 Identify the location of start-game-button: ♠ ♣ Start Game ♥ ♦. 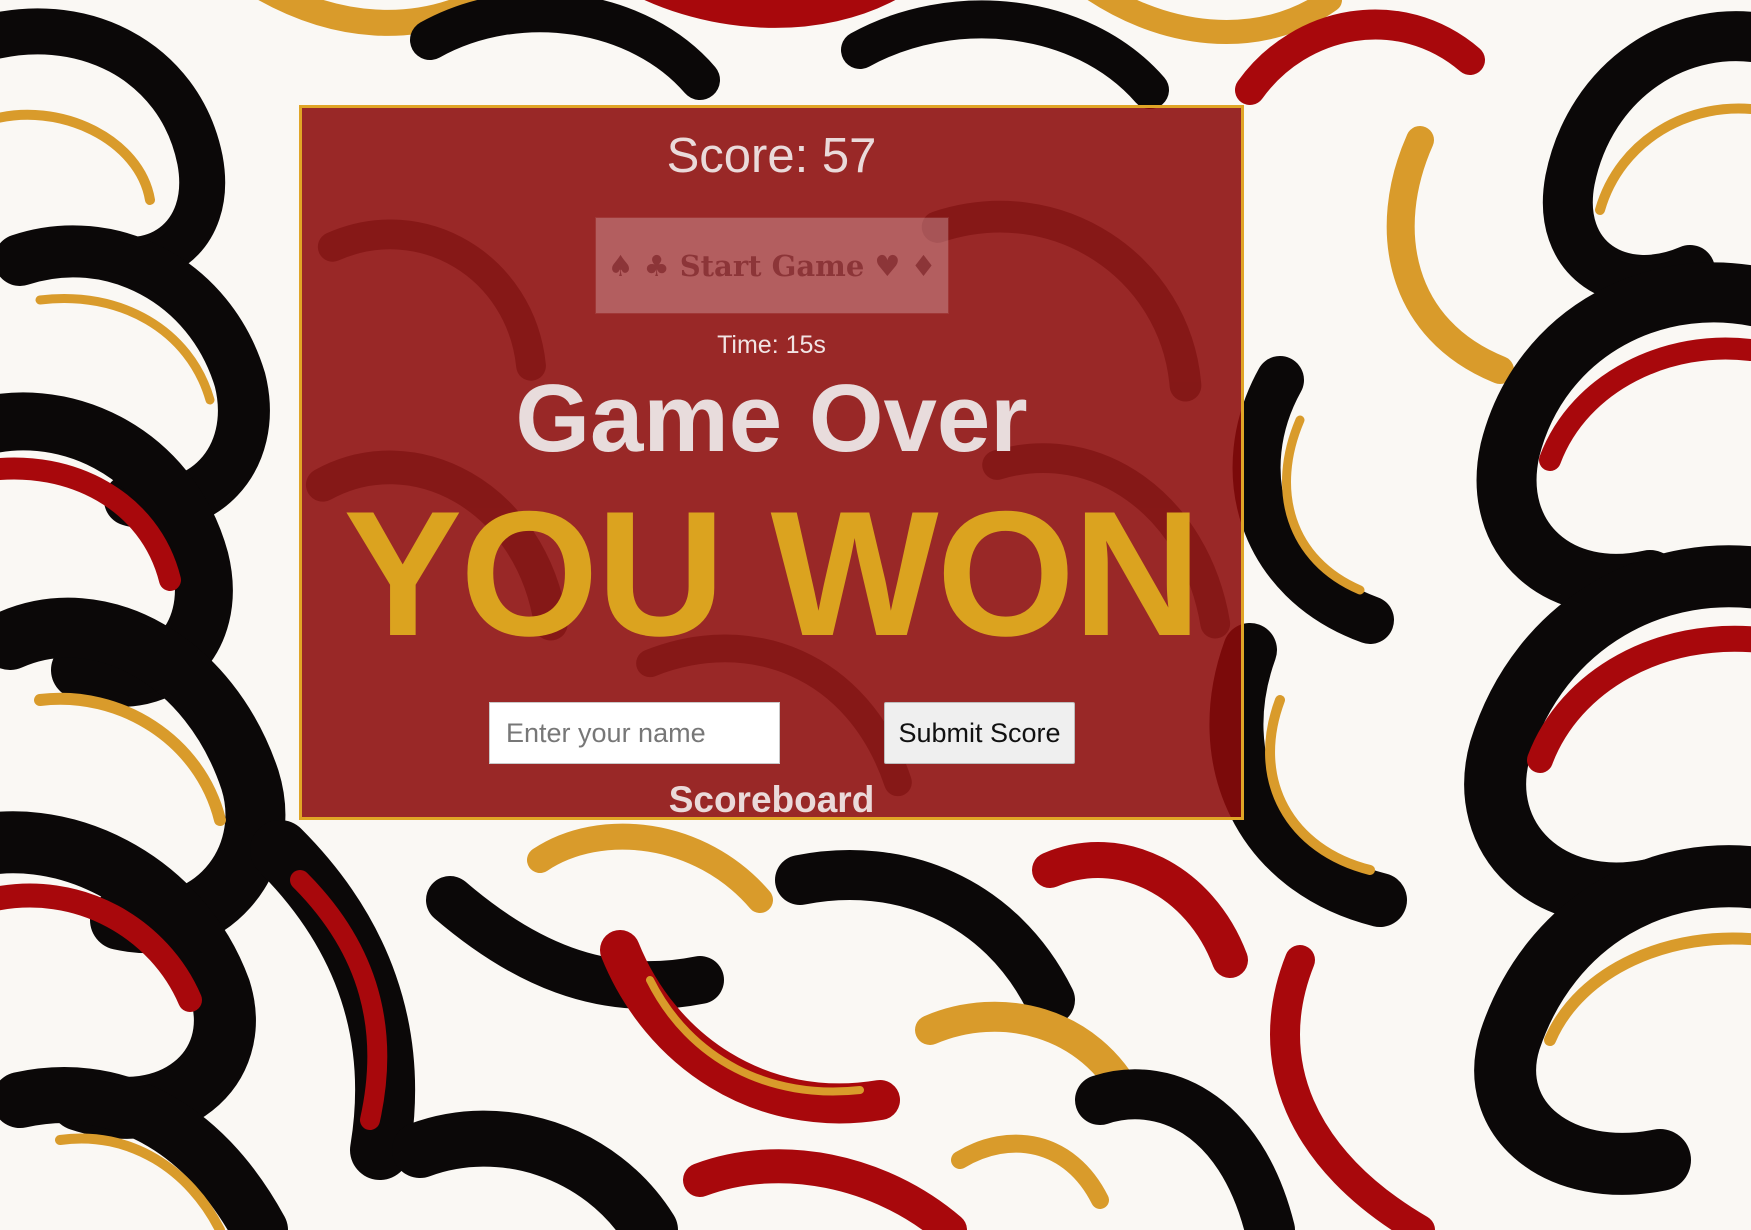
(772, 265).